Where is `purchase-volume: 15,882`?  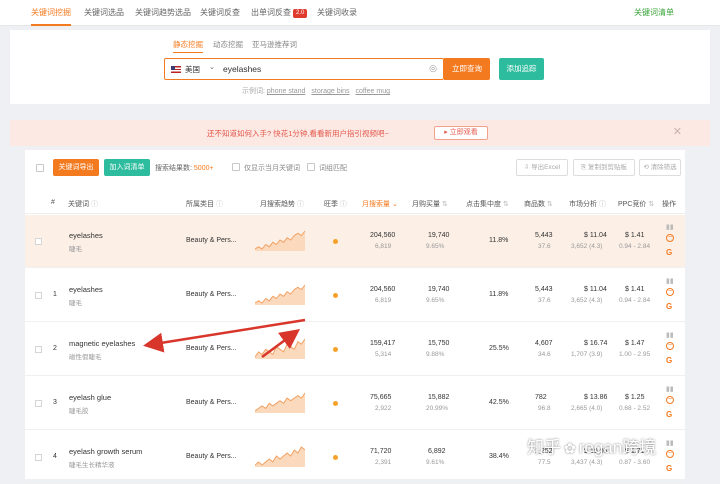
purchase-volume: 15,882 is located at coordinates (439, 397).